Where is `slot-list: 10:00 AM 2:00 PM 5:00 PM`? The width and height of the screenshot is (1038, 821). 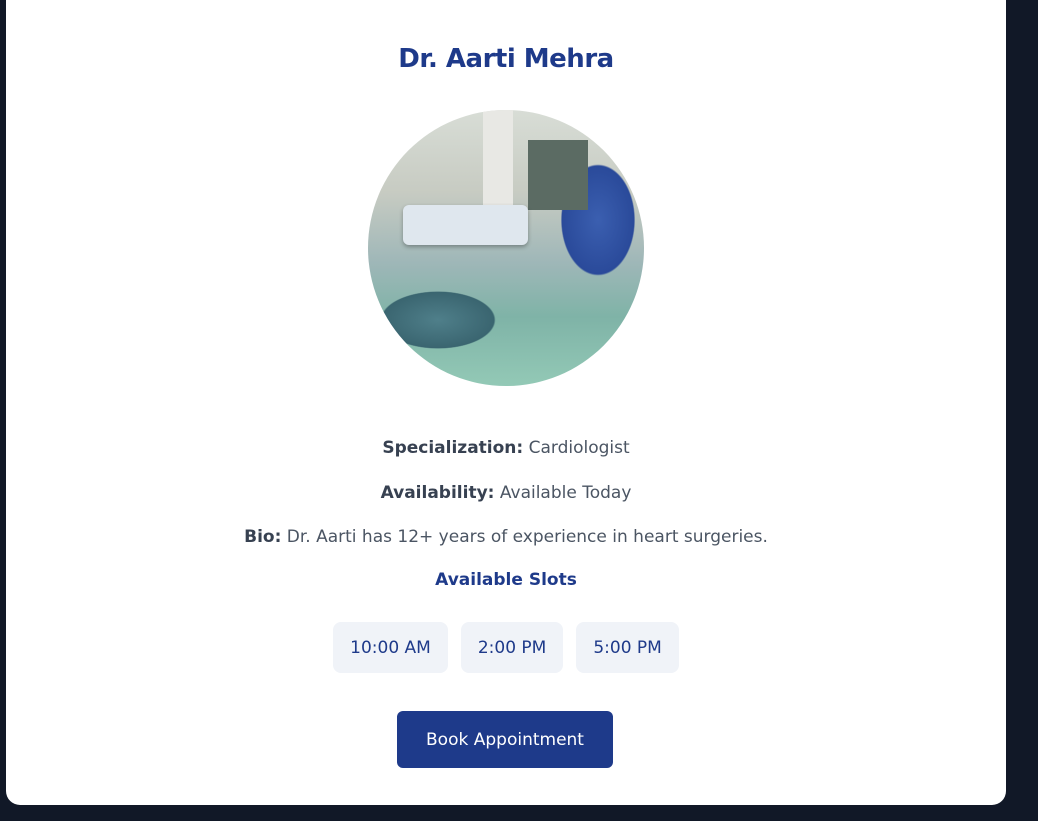 slot-list: 10:00 AM 2:00 PM 5:00 PM is located at coordinates (506, 647).